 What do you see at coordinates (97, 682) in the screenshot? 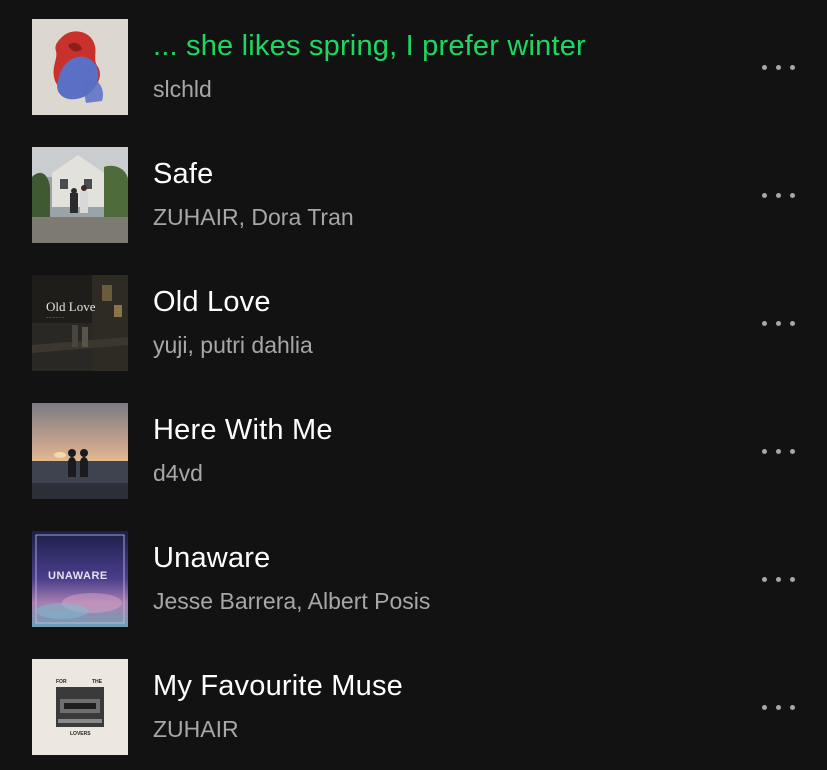
I see `album-art-label: THE` at bounding box center [97, 682].